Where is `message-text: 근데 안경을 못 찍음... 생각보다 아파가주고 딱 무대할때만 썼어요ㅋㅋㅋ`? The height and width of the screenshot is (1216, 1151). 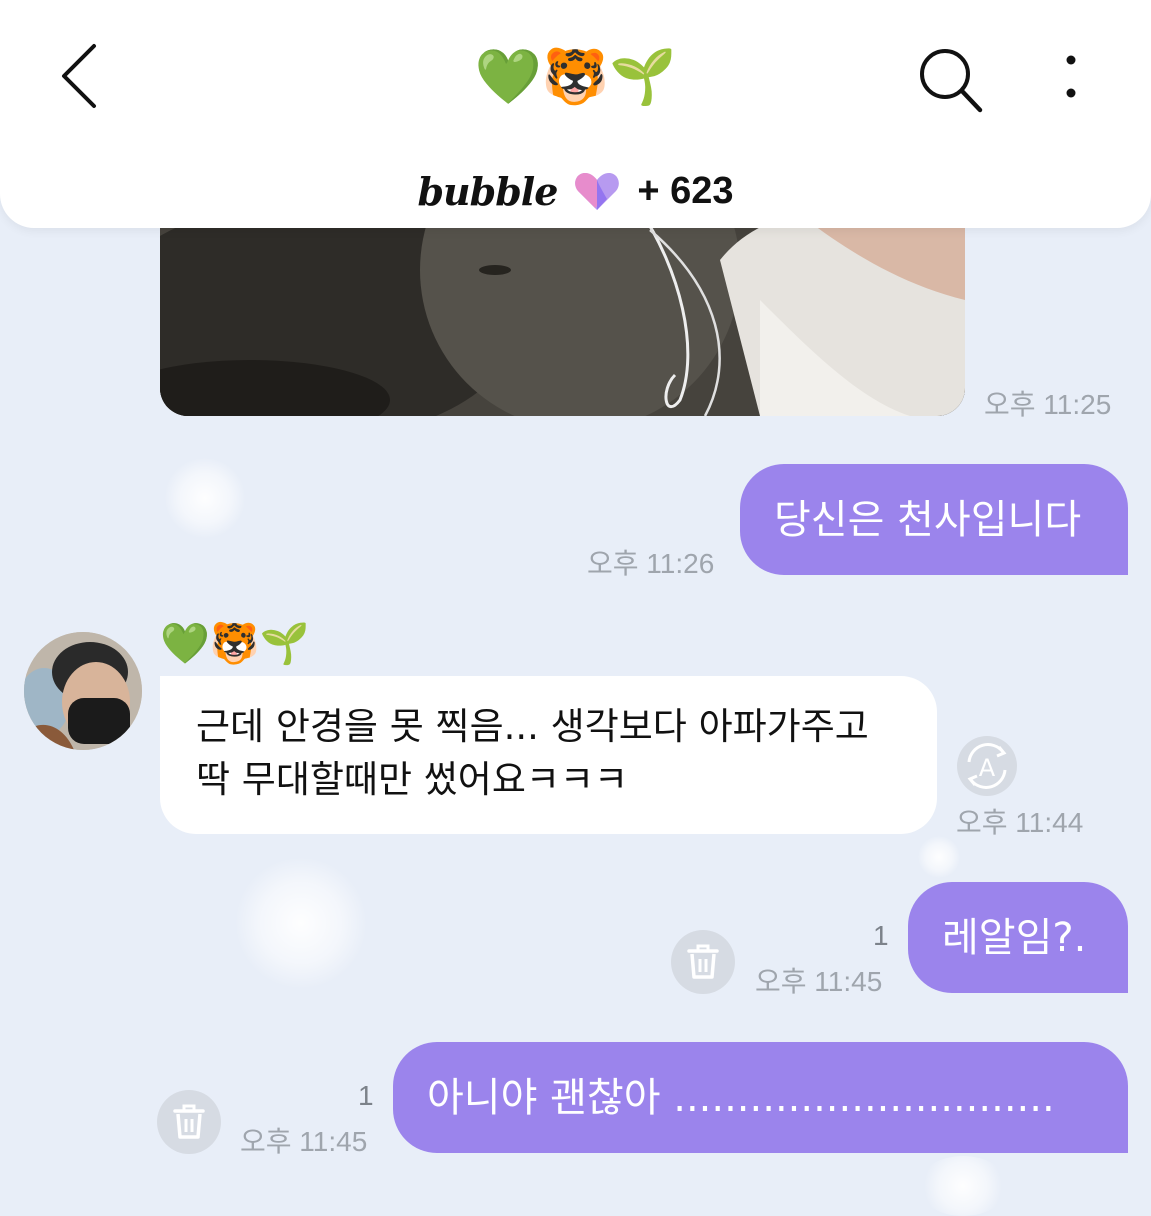
message-text: 근데 안경을 못 찍음... 생각보다 아파가주고 딱 무대할때만 썼어요ㅋㅋㅋ is located at coordinates (532, 753).